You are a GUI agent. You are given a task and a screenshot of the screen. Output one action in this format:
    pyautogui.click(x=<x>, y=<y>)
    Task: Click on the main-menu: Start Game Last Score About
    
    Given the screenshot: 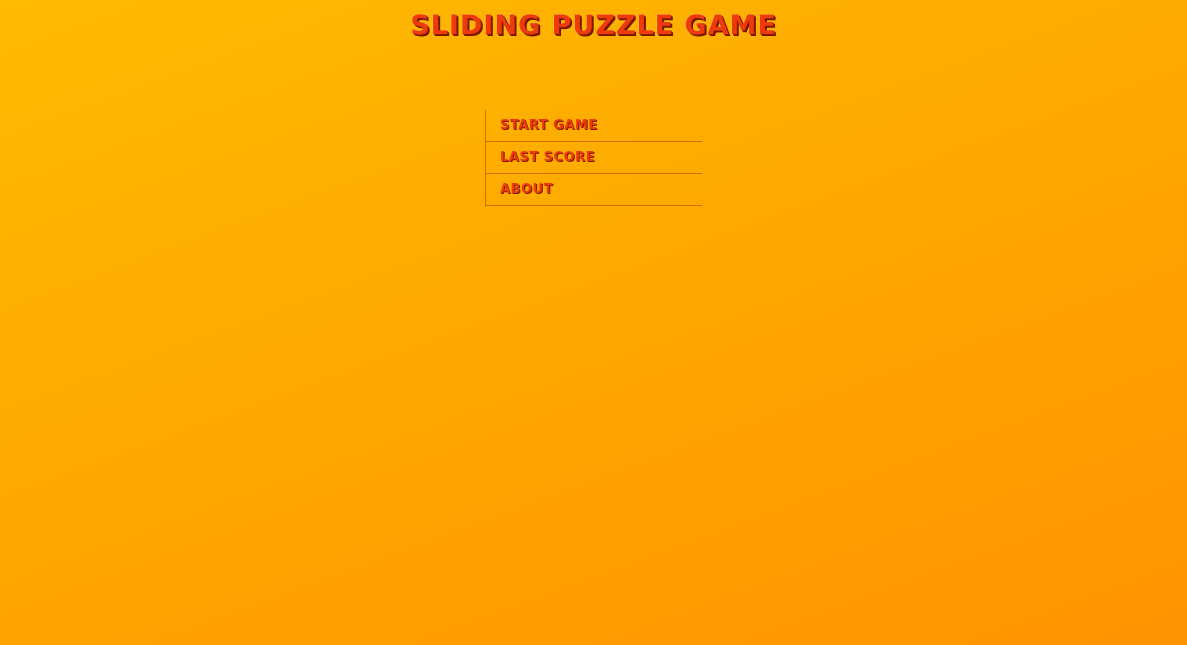 What is the action you would take?
    pyautogui.click(x=593, y=158)
    